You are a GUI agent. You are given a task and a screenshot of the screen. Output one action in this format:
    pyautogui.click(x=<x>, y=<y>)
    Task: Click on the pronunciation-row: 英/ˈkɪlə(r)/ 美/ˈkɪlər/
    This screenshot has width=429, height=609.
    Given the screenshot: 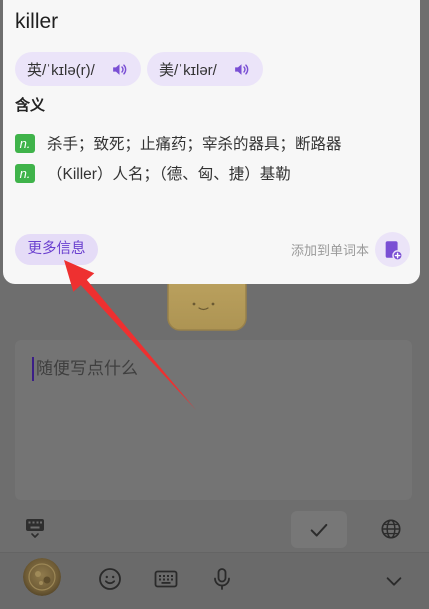 What is the action you would take?
    pyautogui.click(x=139, y=69)
    